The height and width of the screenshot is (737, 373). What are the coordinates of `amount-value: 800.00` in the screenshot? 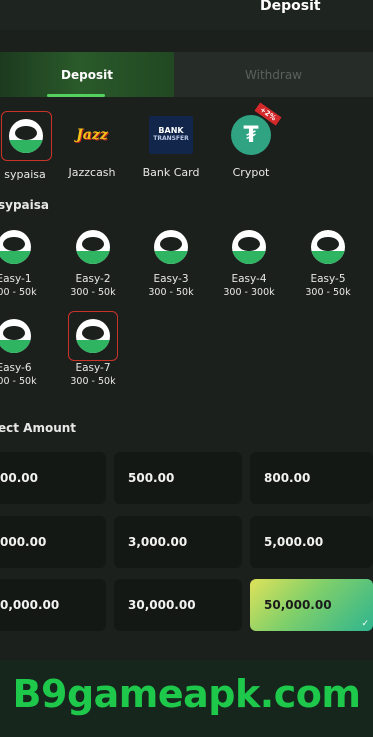 It's located at (287, 478).